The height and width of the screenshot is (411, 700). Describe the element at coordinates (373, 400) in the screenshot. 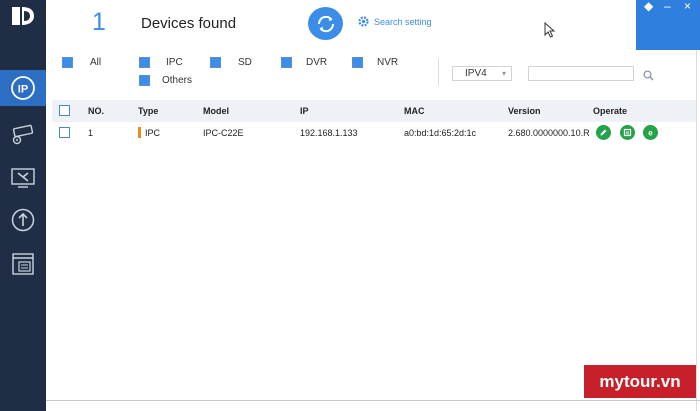

I see `window-bottom-border` at that location.